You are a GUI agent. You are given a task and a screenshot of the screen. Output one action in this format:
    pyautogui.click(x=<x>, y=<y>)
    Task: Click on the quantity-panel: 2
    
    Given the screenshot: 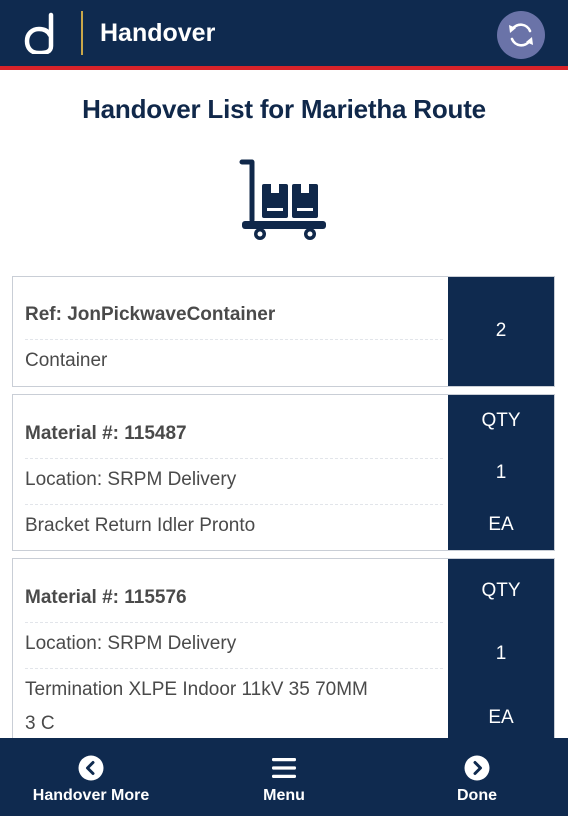 What is the action you would take?
    pyautogui.click(x=501, y=331)
    